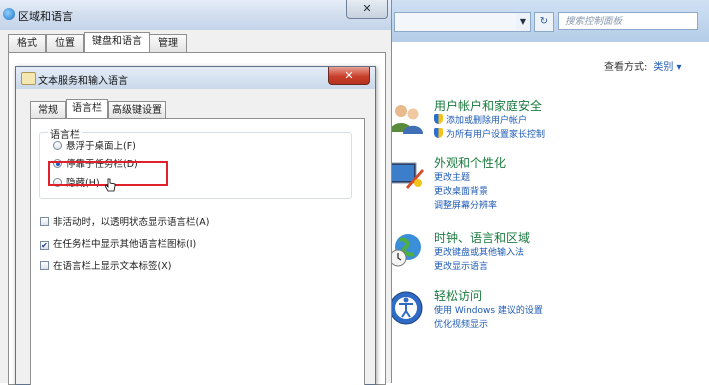 The height and width of the screenshot is (385, 709). Describe the element at coordinates (406, 308) in the screenshot. I see `ease-of-access-icon` at that location.